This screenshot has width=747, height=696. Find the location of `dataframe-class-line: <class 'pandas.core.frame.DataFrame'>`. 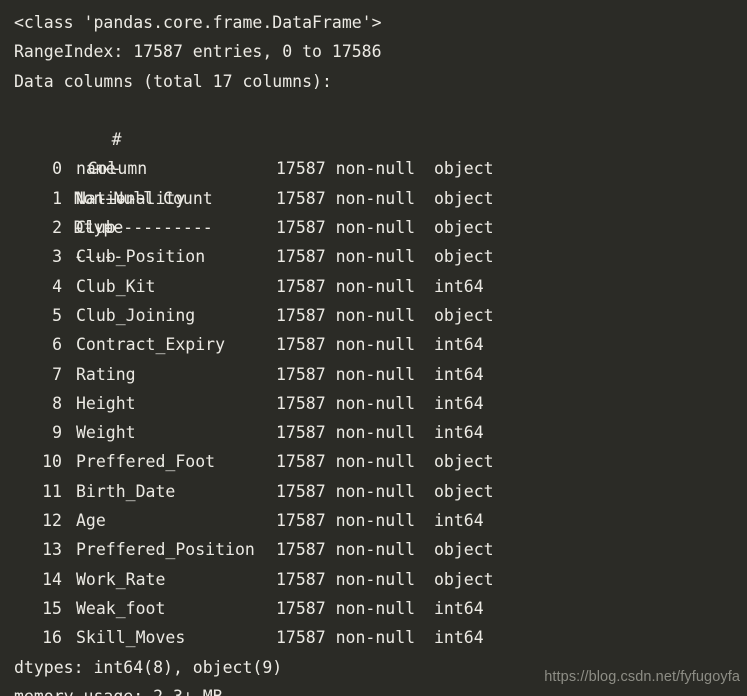

dataframe-class-line: <class 'pandas.core.frame.DataFrame'> is located at coordinates (198, 22).